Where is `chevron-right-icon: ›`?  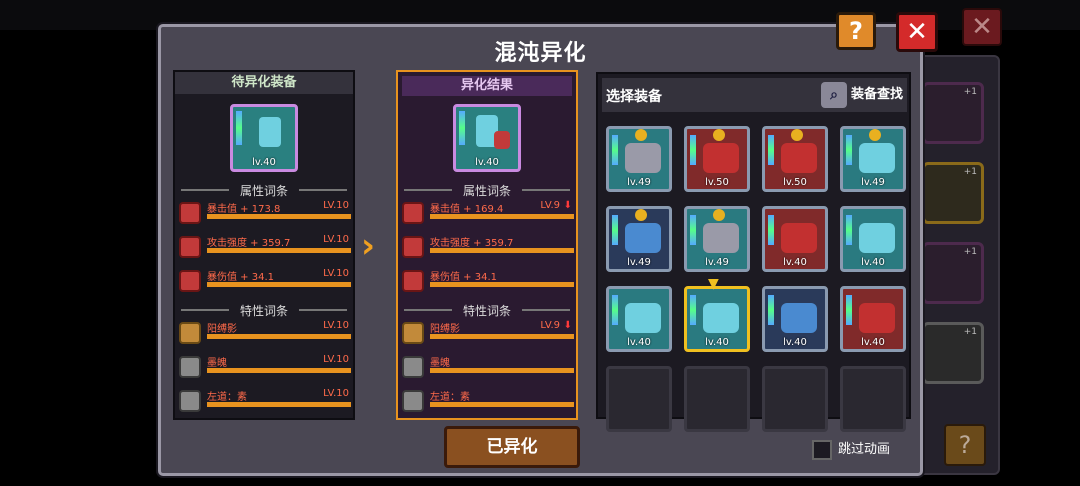
chevron-right-icon: › is located at coordinates (368, 246).